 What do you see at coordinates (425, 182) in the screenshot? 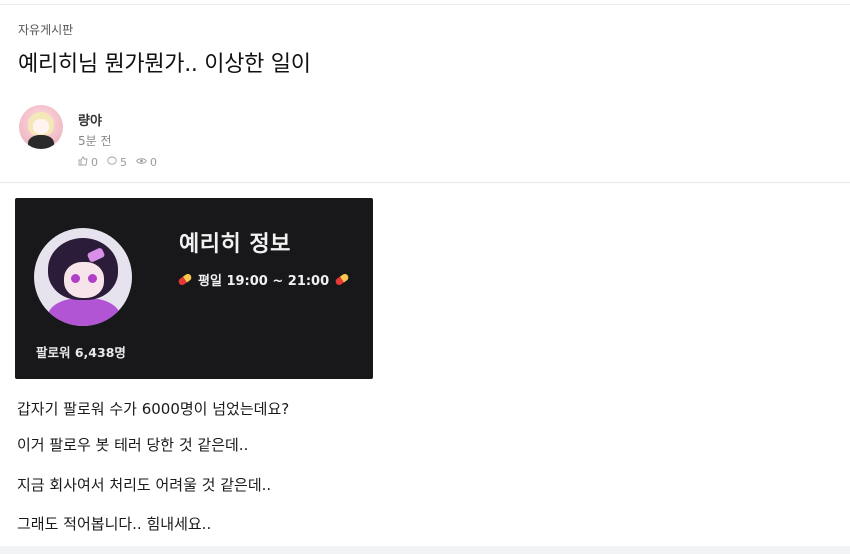
I see `header-divider` at bounding box center [425, 182].